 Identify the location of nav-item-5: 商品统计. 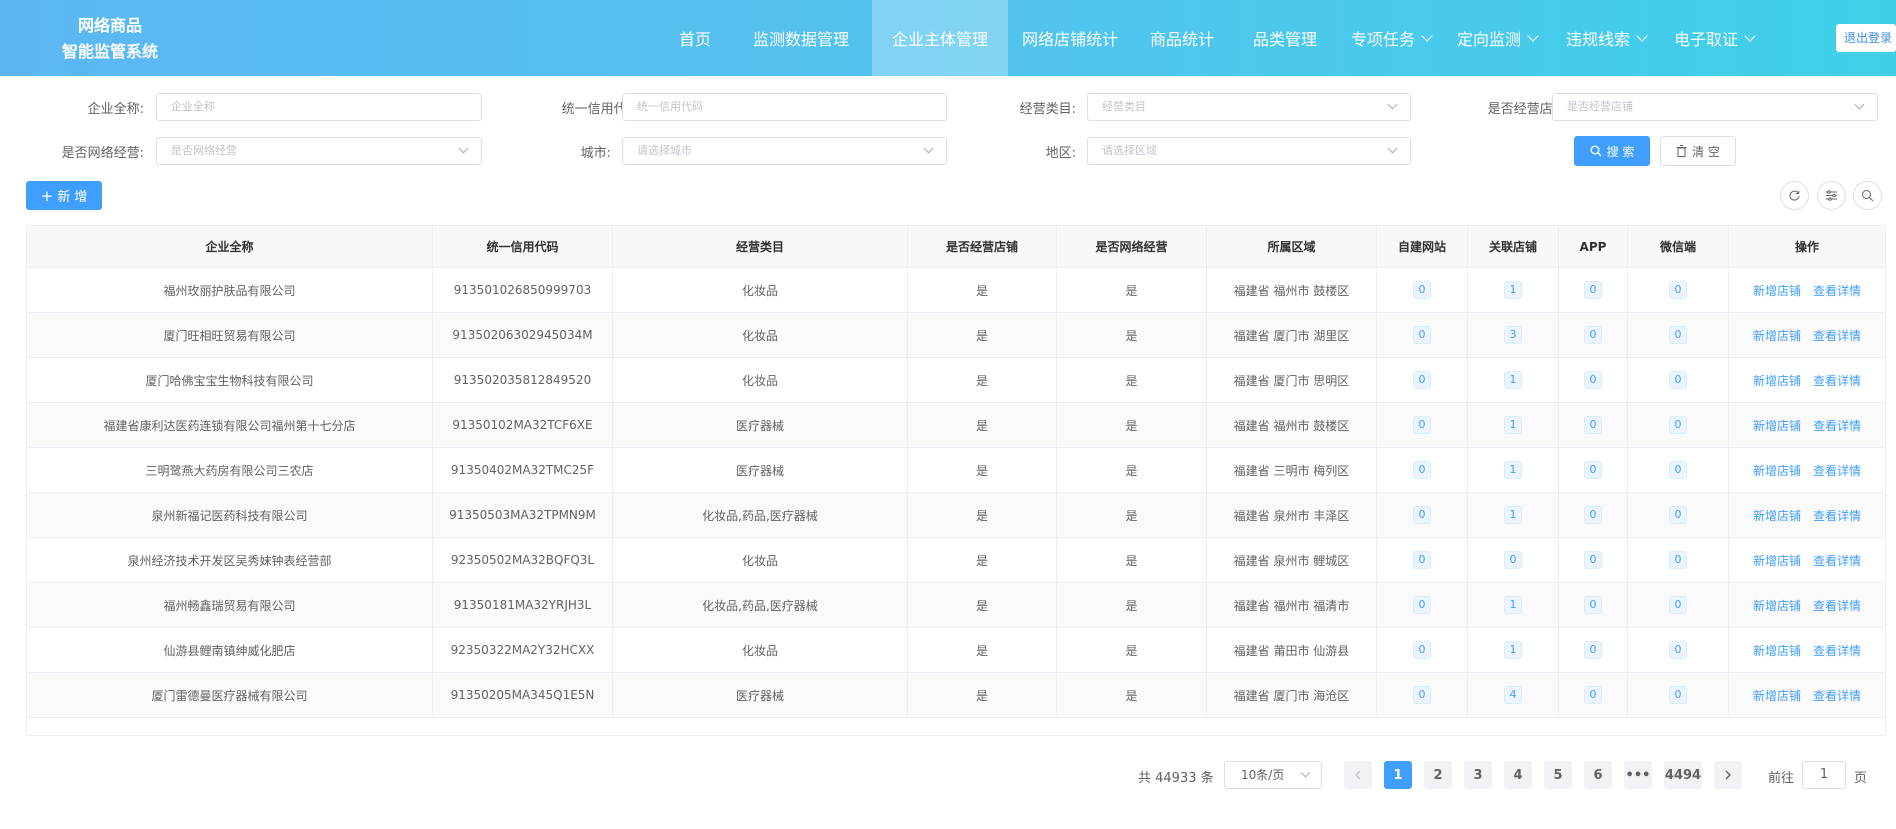
(1182, 38).